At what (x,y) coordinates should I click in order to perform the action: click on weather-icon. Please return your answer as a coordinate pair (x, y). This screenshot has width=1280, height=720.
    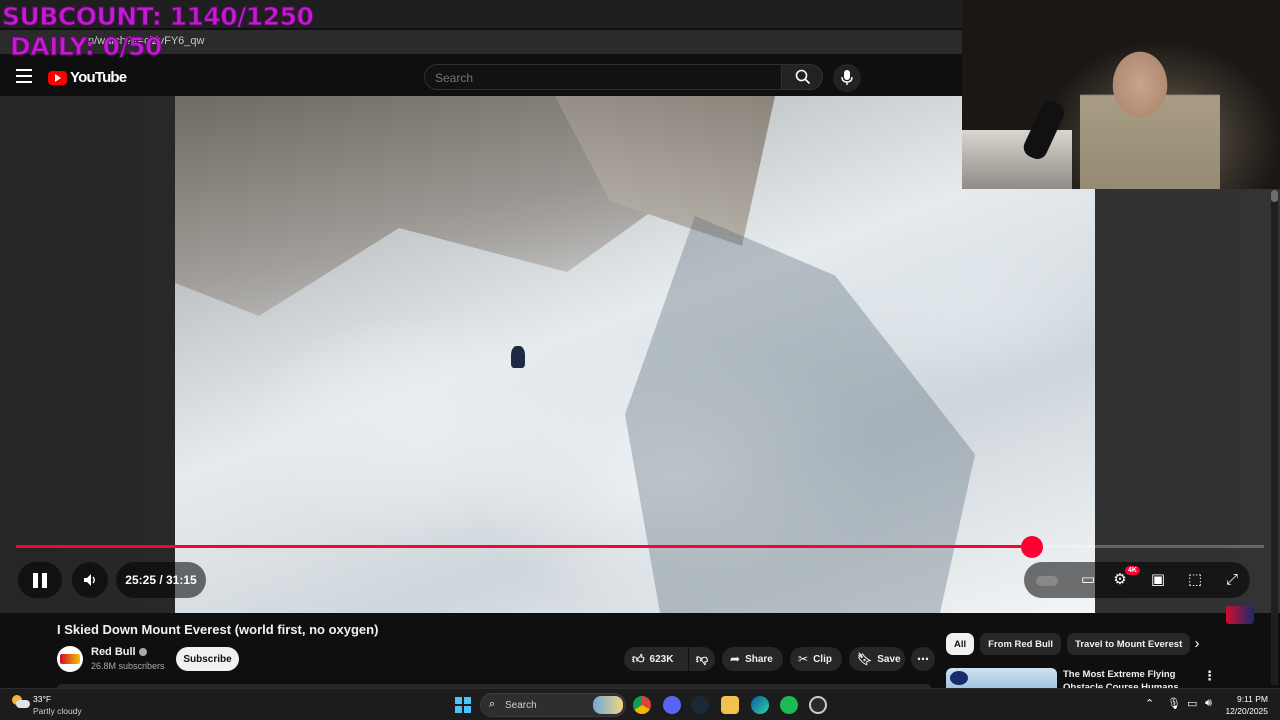
    Looking at the image, I should click on (21, 702).